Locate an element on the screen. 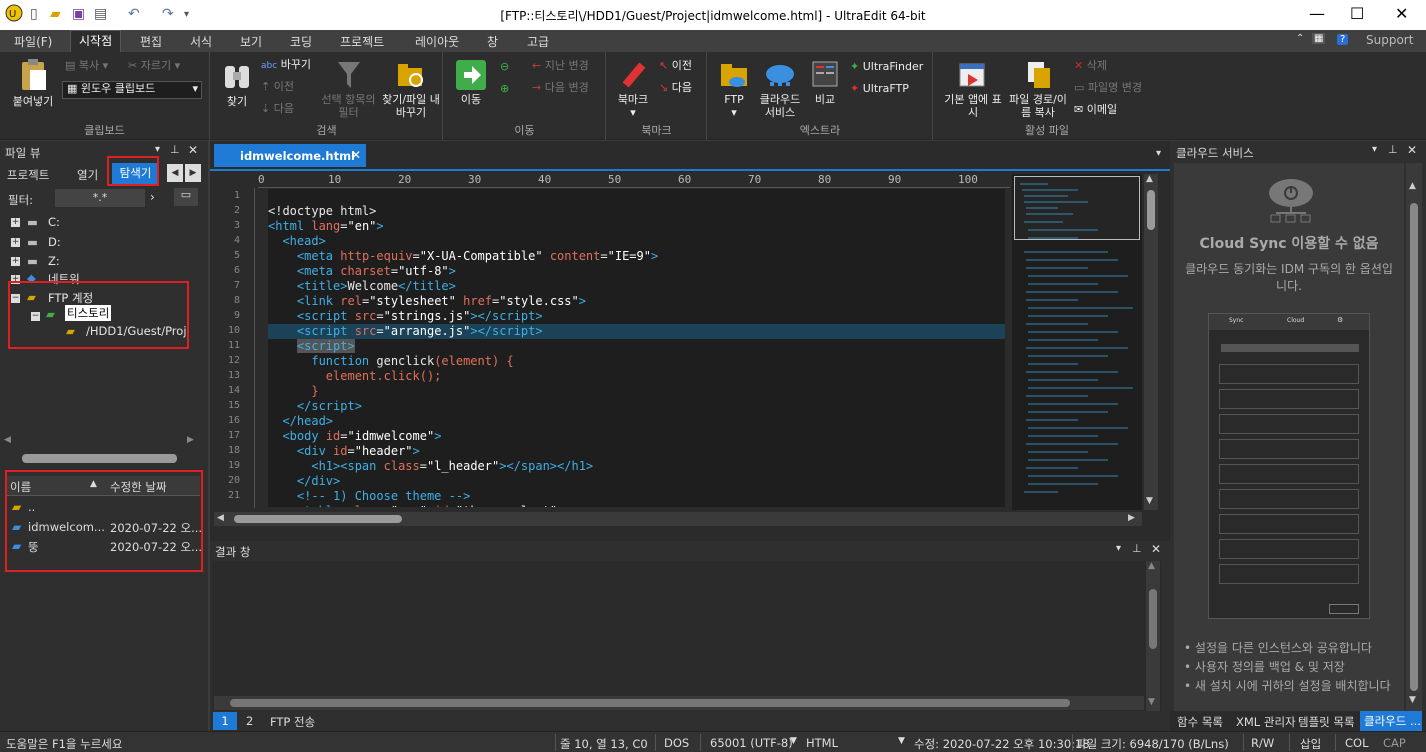 This screenshot has height=752, width=1426. filter-apply-icon: › is located at coordinates (152, 197).